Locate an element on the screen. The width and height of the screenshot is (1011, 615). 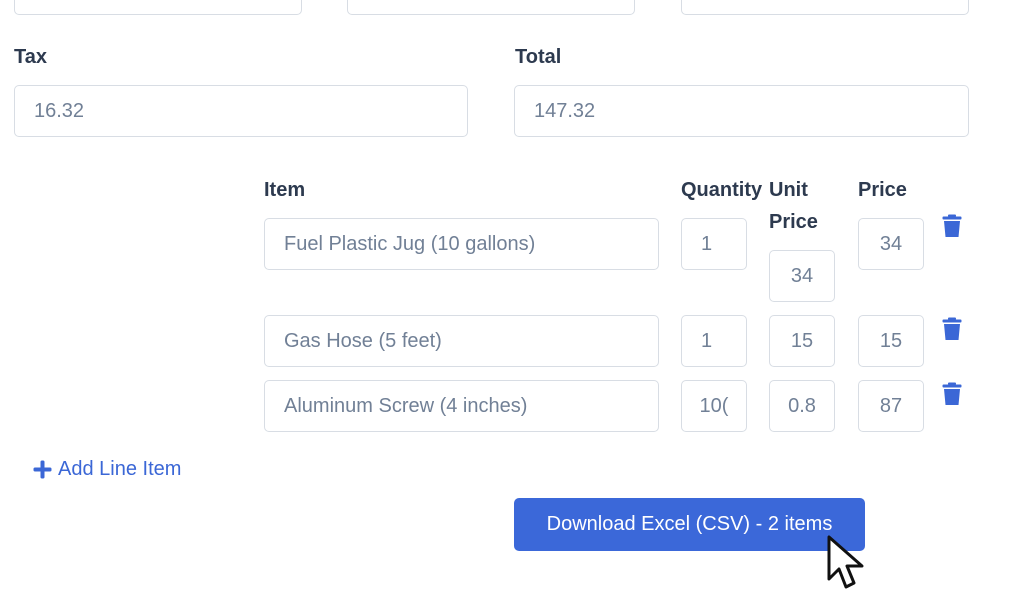
quantity-input: 10( is located at coordinates (714, 406).